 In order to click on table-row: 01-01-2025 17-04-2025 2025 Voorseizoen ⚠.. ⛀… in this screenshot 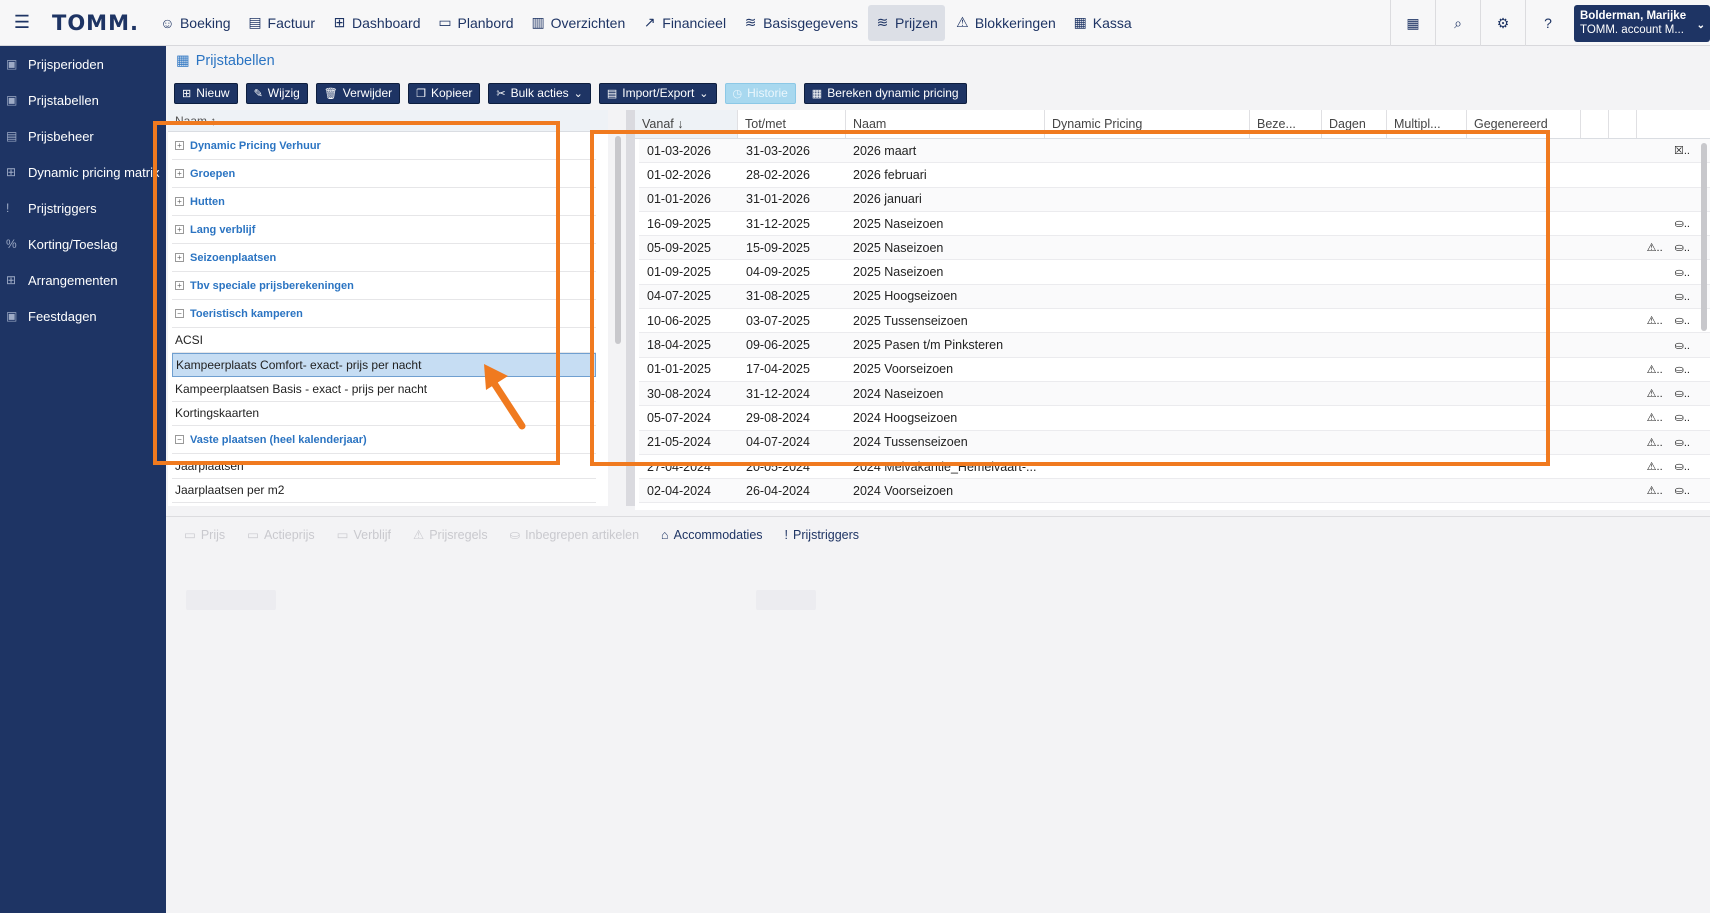, I will do `click(1174, 370)`.